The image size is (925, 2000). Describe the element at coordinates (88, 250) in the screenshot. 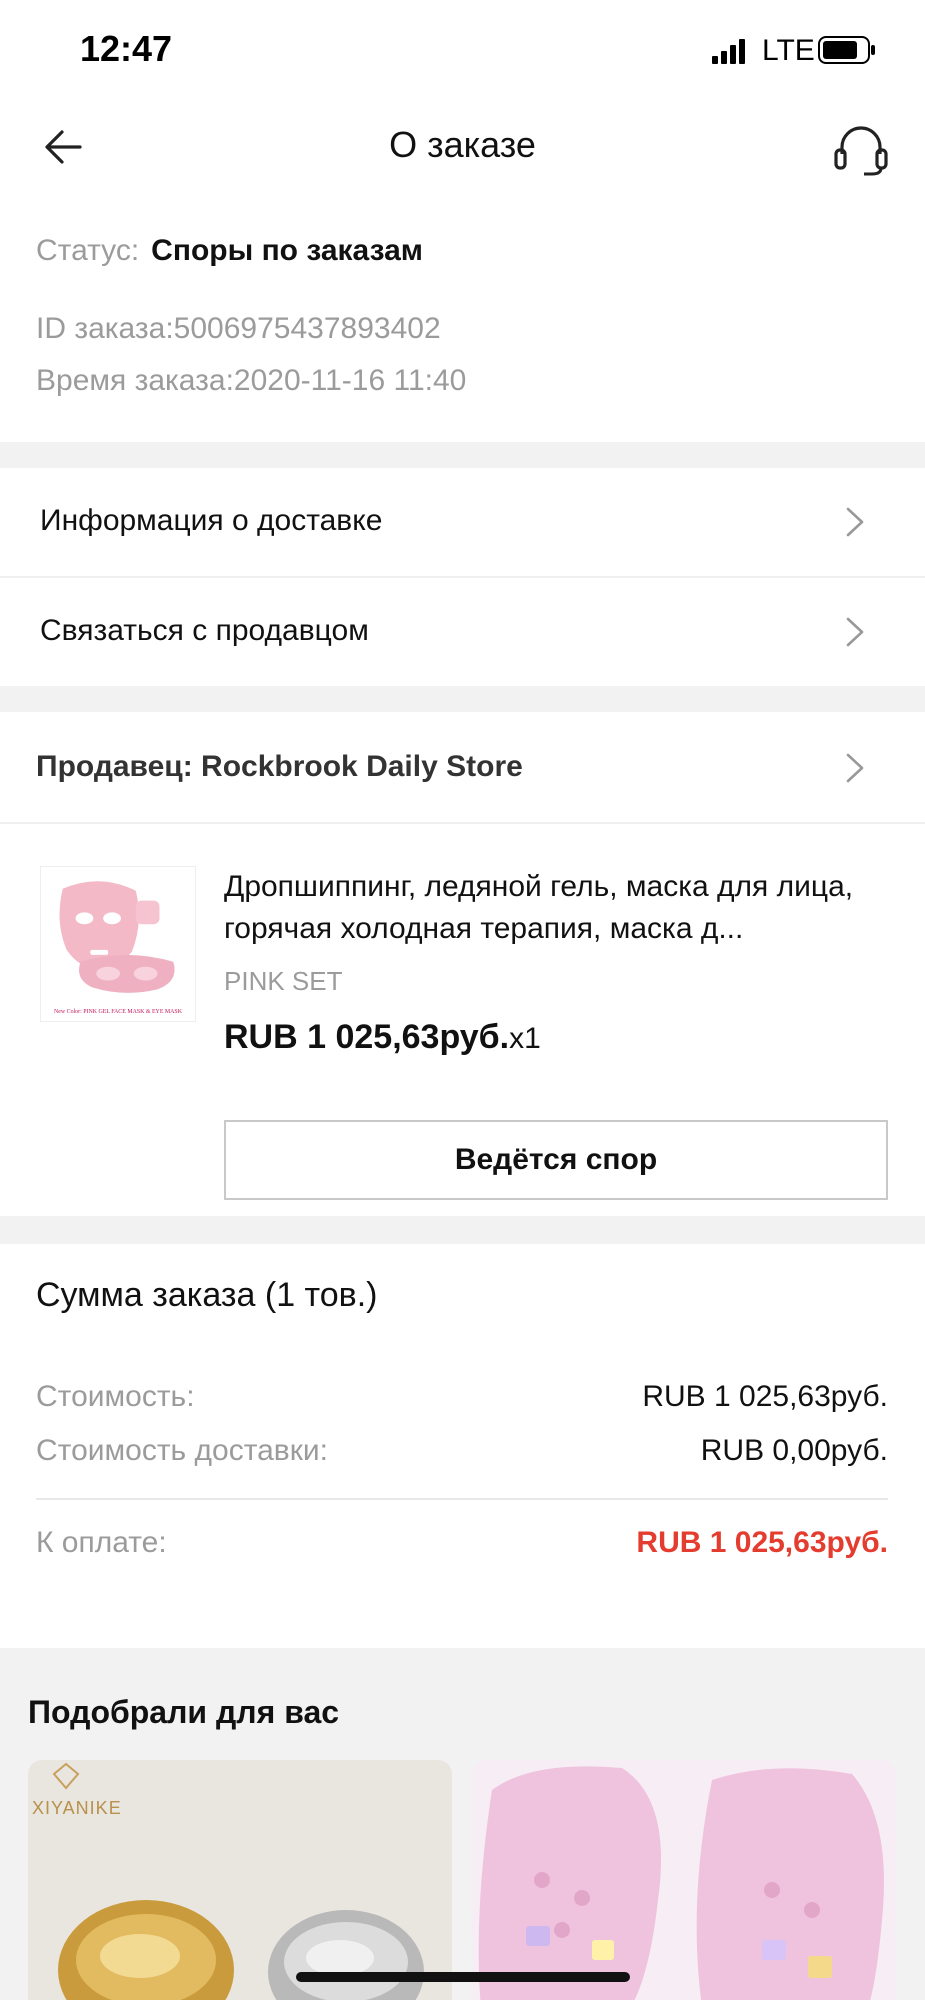

I see `status-label: Статус:` at that location.